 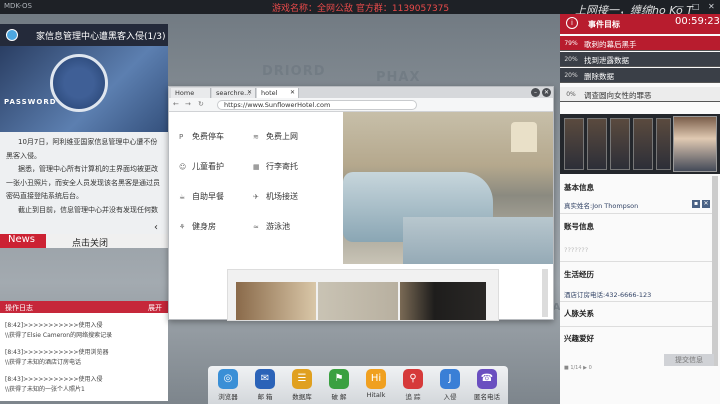 I want to click on objective-item: 20% 删除数据, so click(x=640, y=75).